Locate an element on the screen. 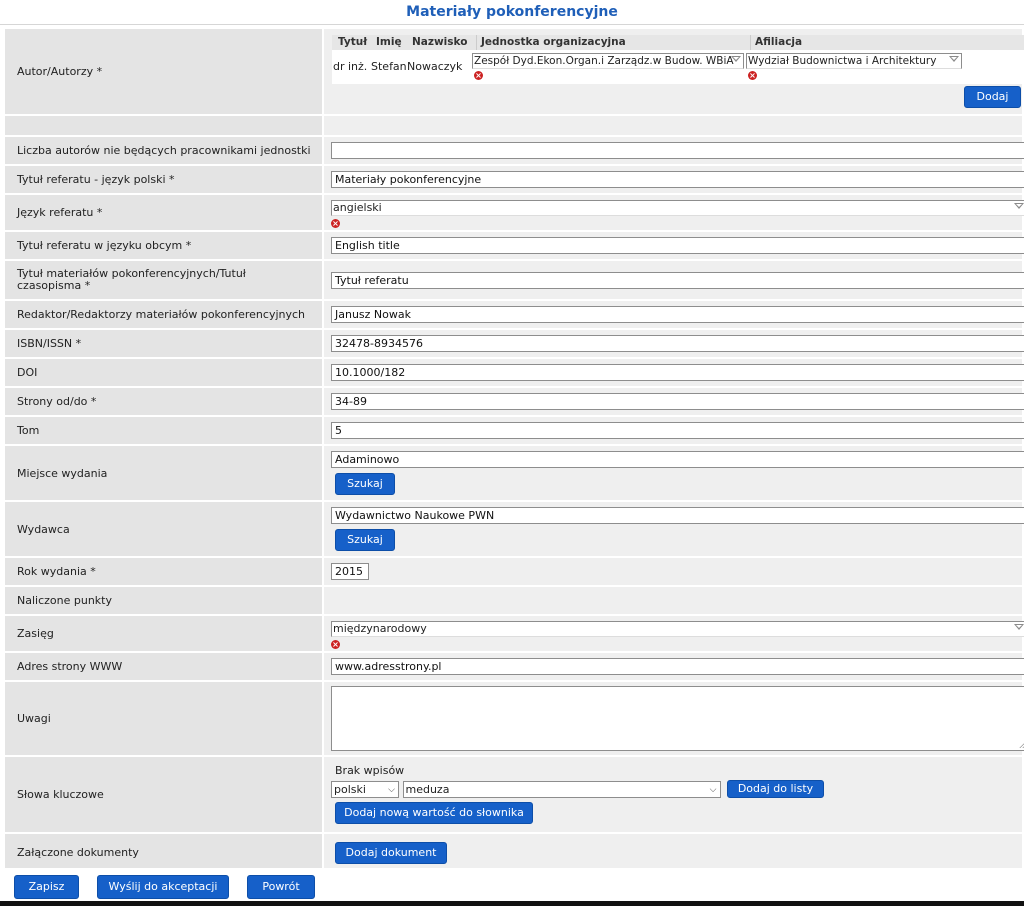  spacer-row is located at coordinates (513, 126).